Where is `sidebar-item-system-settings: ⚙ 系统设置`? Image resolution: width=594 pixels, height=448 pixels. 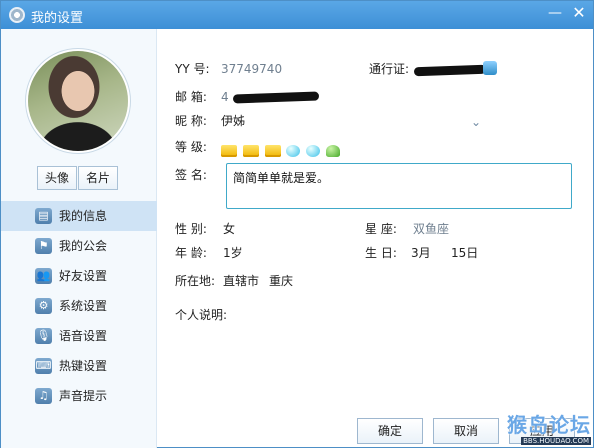 sidebar-item-system-settings: ⚙ 系统设置 is located at coordinates (79, 306).